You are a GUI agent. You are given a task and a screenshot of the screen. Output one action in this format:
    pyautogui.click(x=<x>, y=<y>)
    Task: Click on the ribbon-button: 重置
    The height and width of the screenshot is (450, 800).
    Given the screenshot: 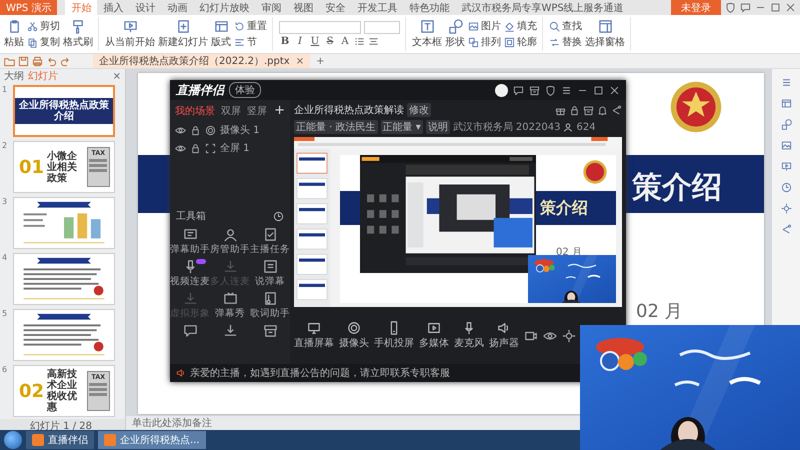 What is the action you would take?
    pyautogui.click(x=250, y=26)
    